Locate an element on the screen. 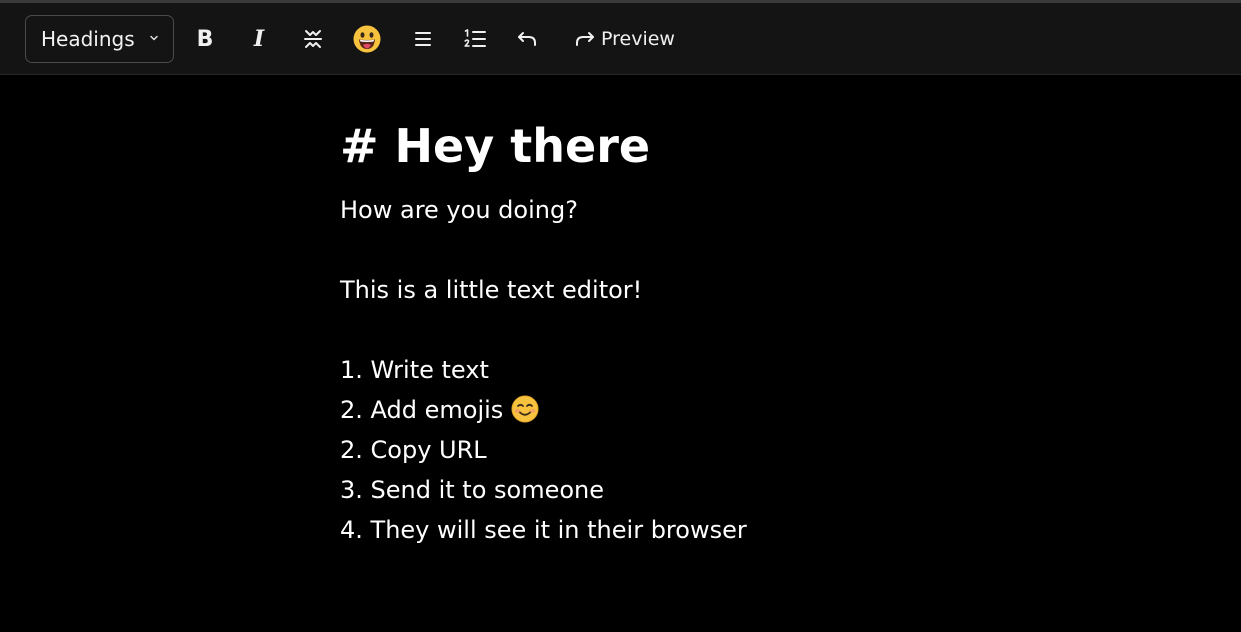 The height and width of the screenshot is (632, 1241). undo-button is located at coordinates (527, 39).